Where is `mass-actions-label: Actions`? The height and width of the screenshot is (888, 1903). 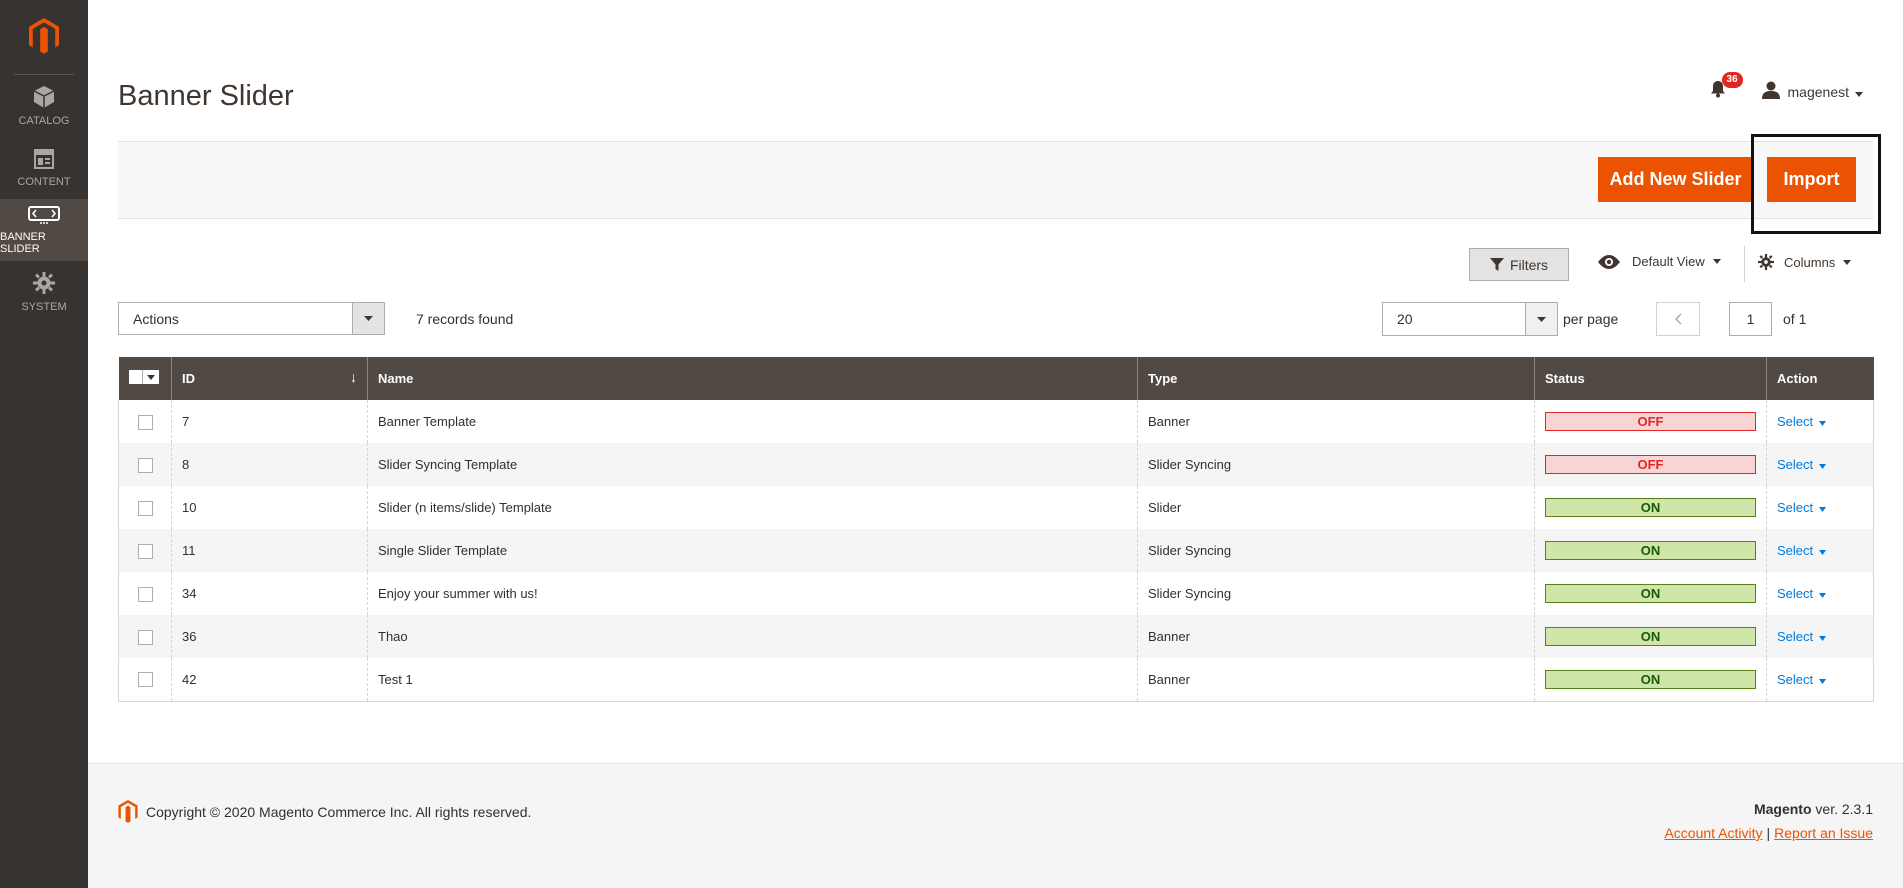 mass-actions-label: Actions is located at coordinates (156, 318).